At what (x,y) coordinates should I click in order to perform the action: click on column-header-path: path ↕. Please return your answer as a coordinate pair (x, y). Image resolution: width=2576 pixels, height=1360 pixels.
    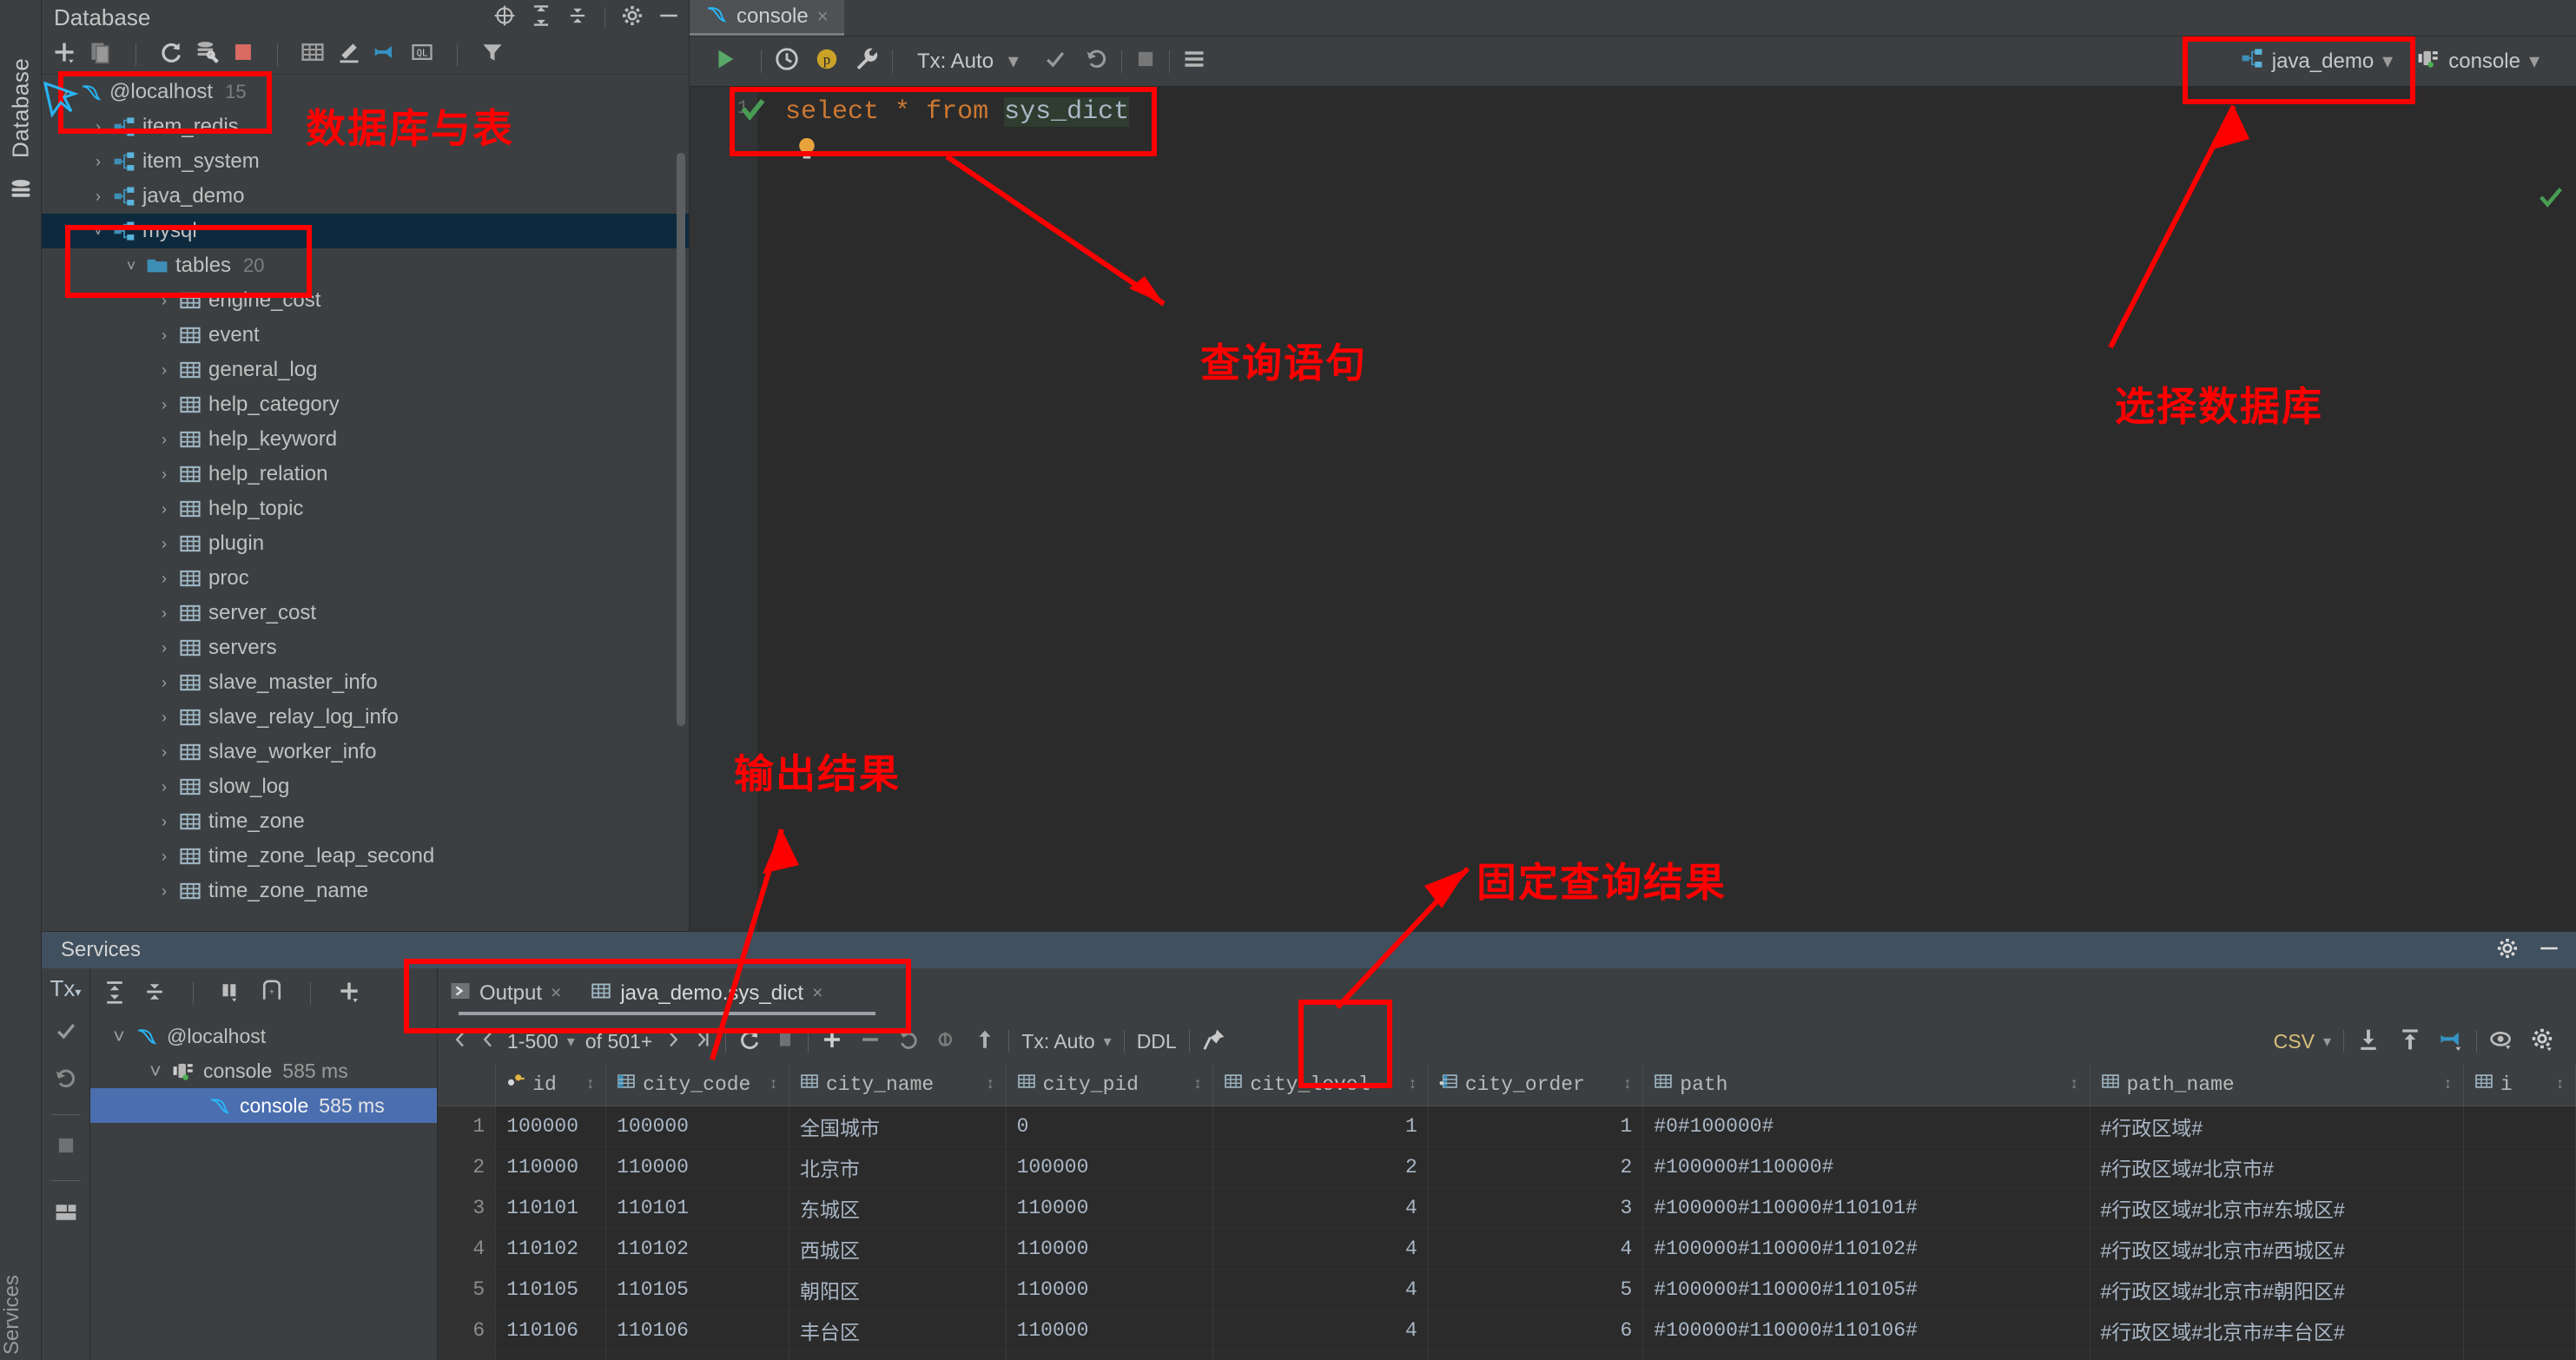
    Looking at the image, I should click on (1866, 1085).